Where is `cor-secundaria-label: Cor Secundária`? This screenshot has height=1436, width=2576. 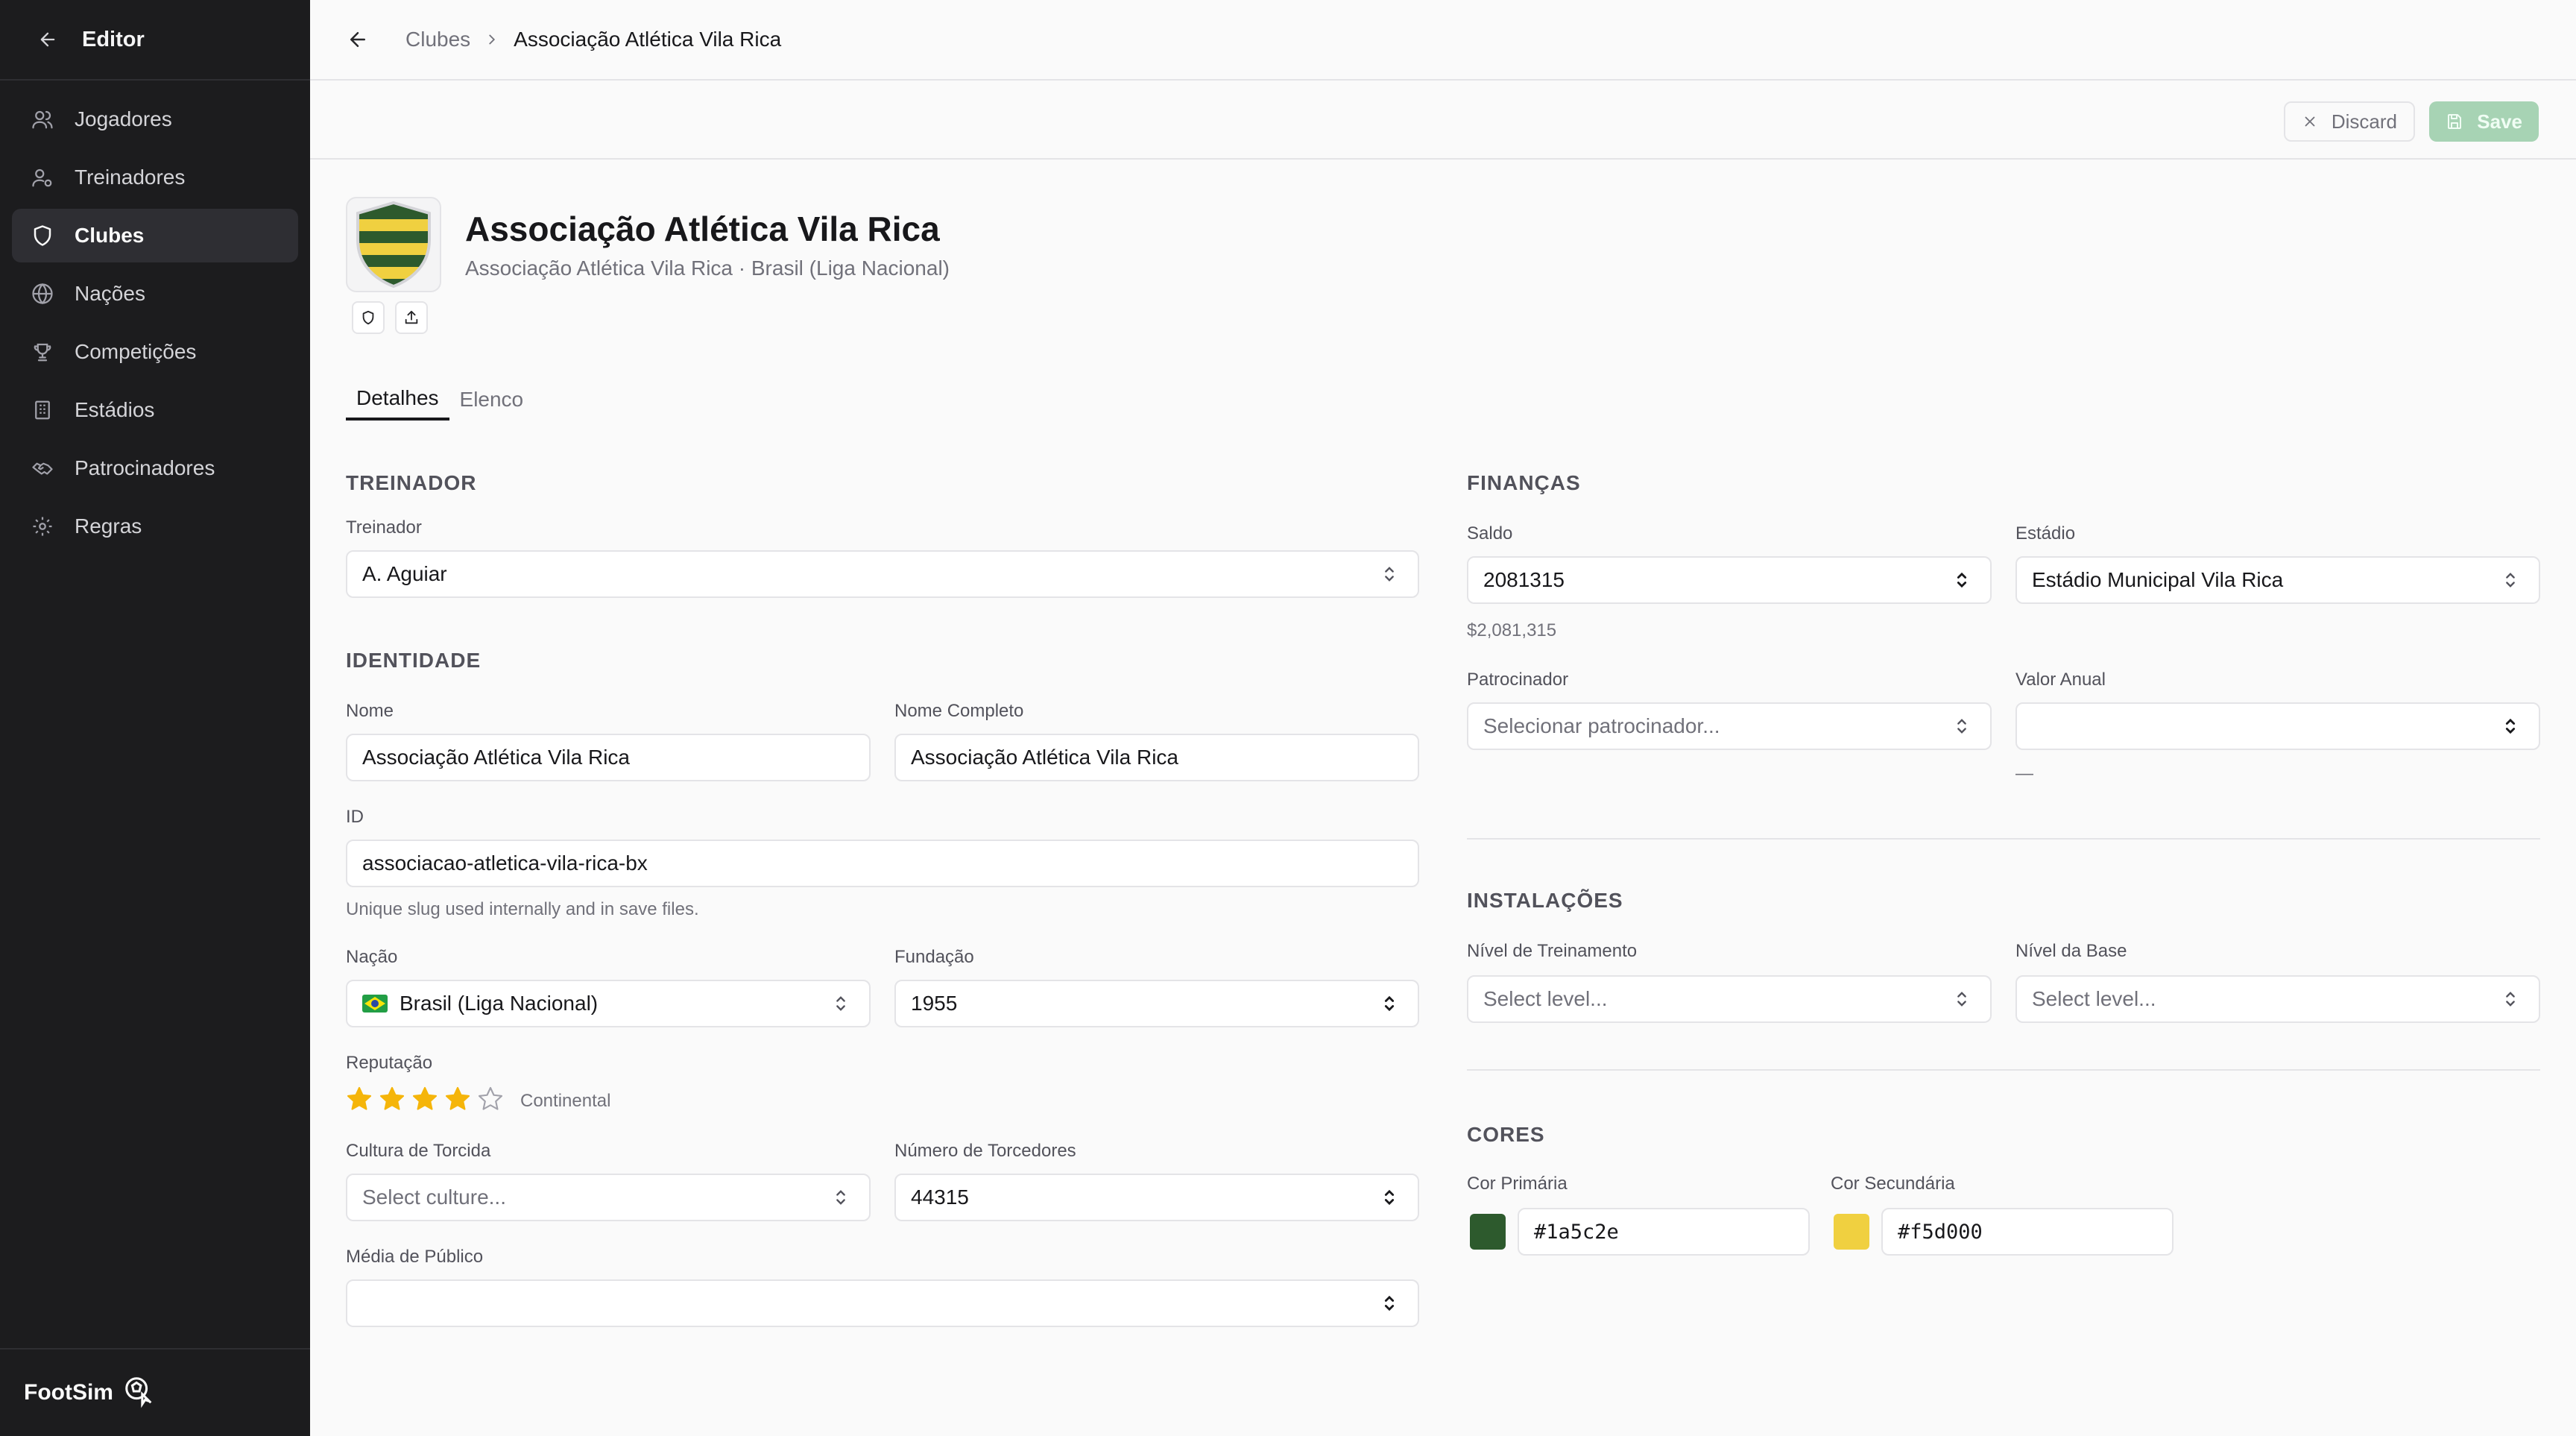 cor-secundaria-label: Cor Secundária is located at coordinates (1893, 1184).